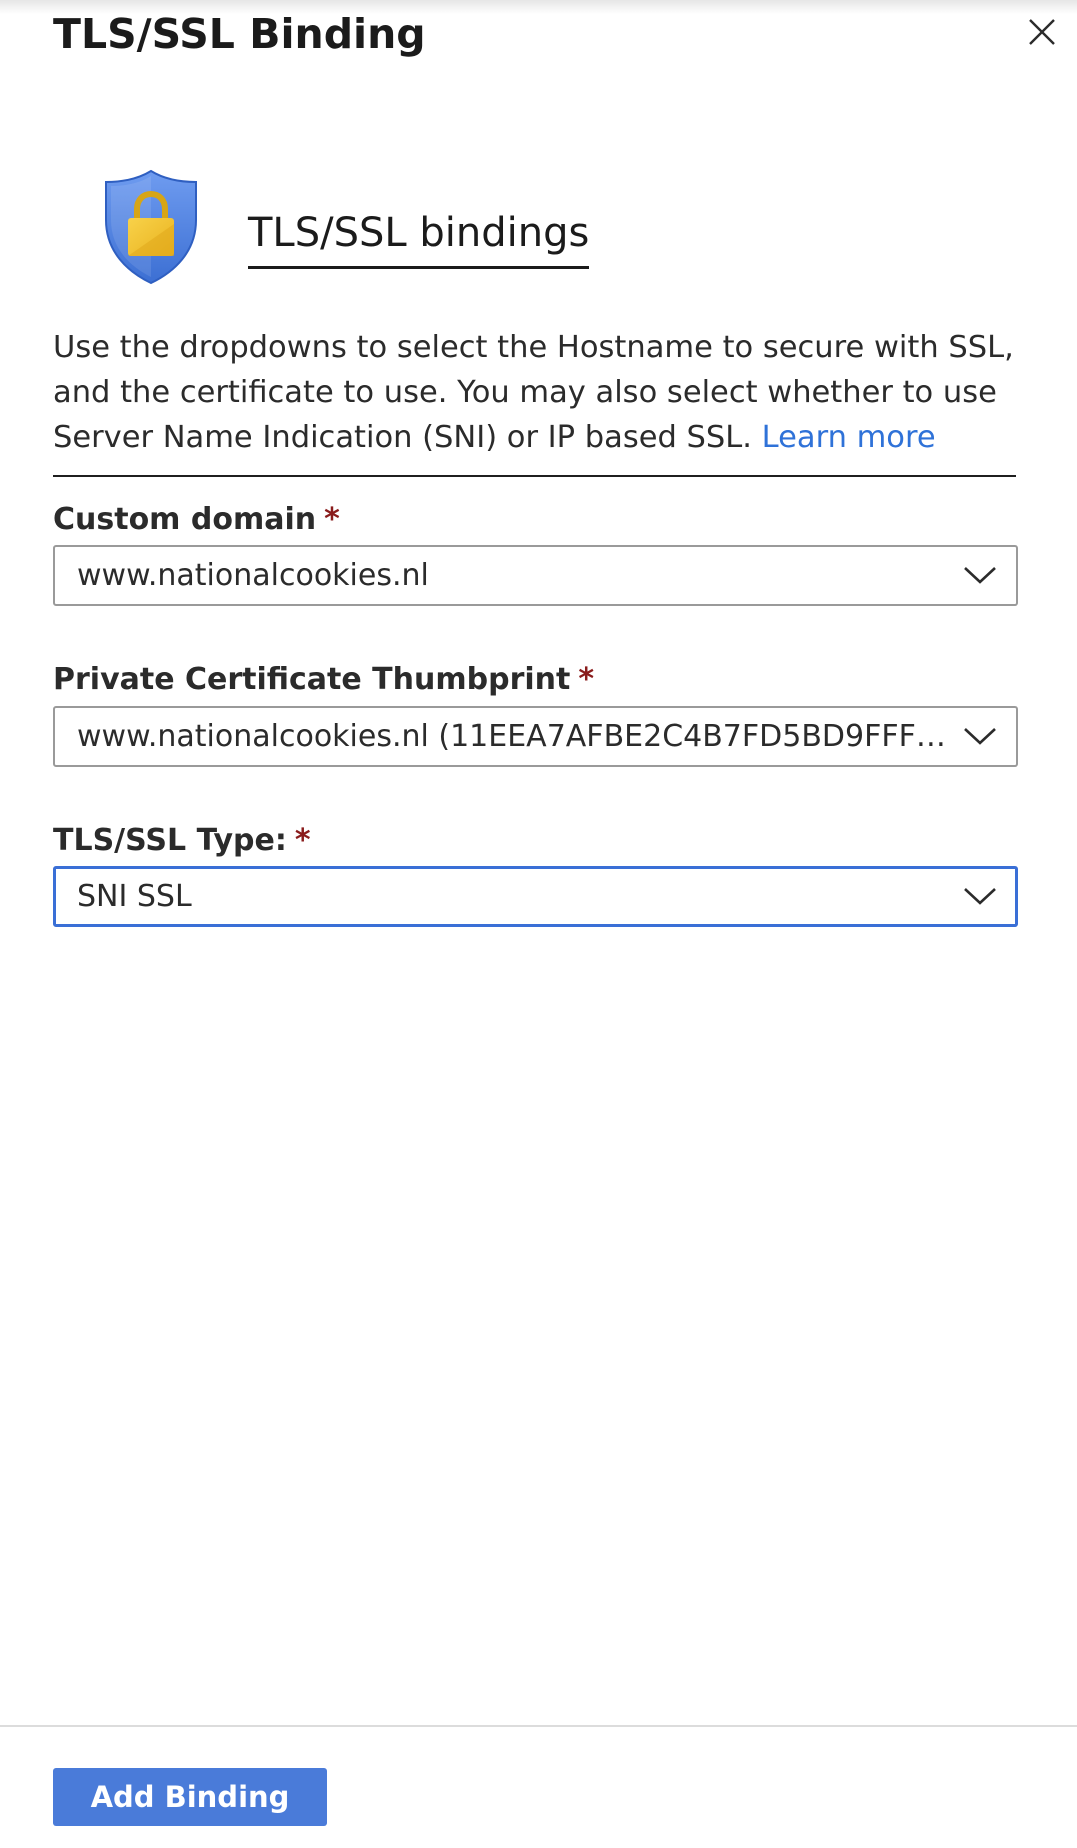 The width and height of the screenshot is (1077, 1848). What do you see at coordinates (151, 227) in the screenshot?
I see `shield-lock-icon` at bounding box center [151, 227].